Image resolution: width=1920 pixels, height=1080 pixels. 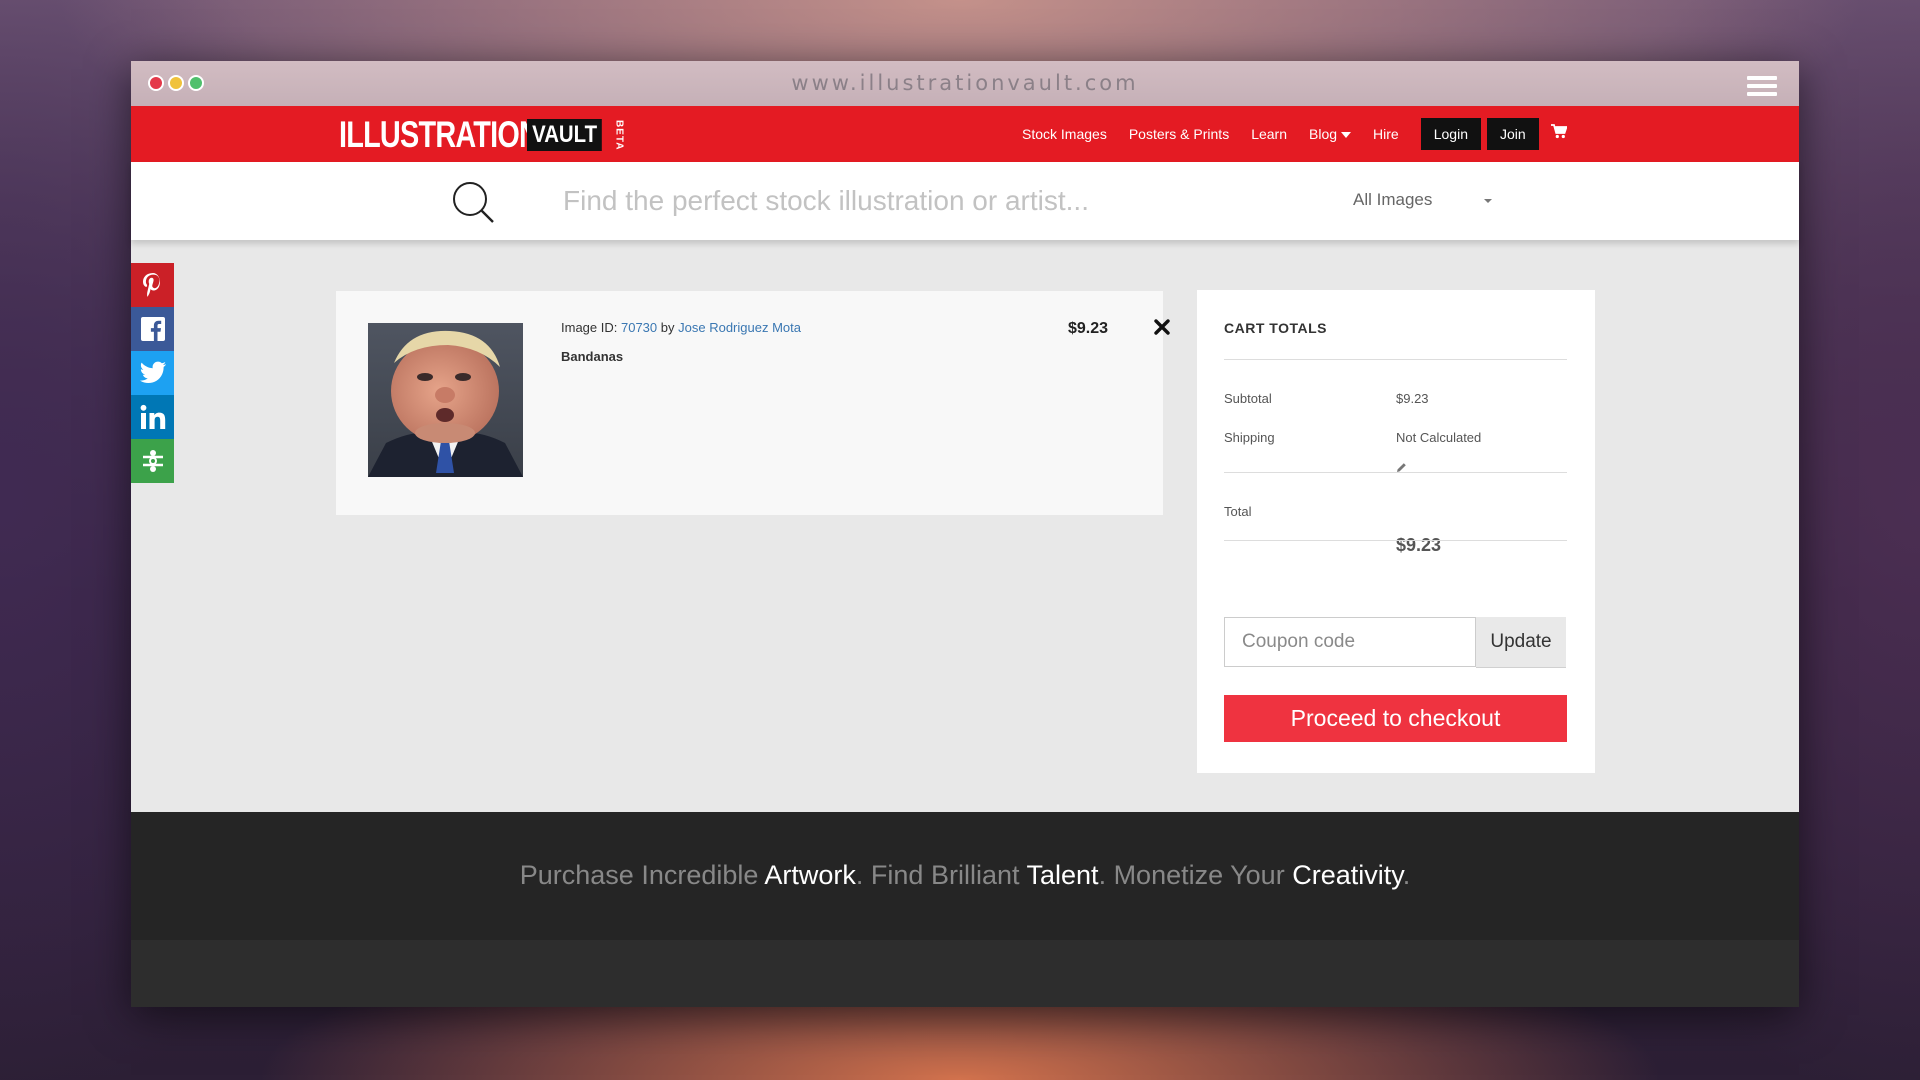 I want to click on share-more-icon, so click(x=152, y=461).